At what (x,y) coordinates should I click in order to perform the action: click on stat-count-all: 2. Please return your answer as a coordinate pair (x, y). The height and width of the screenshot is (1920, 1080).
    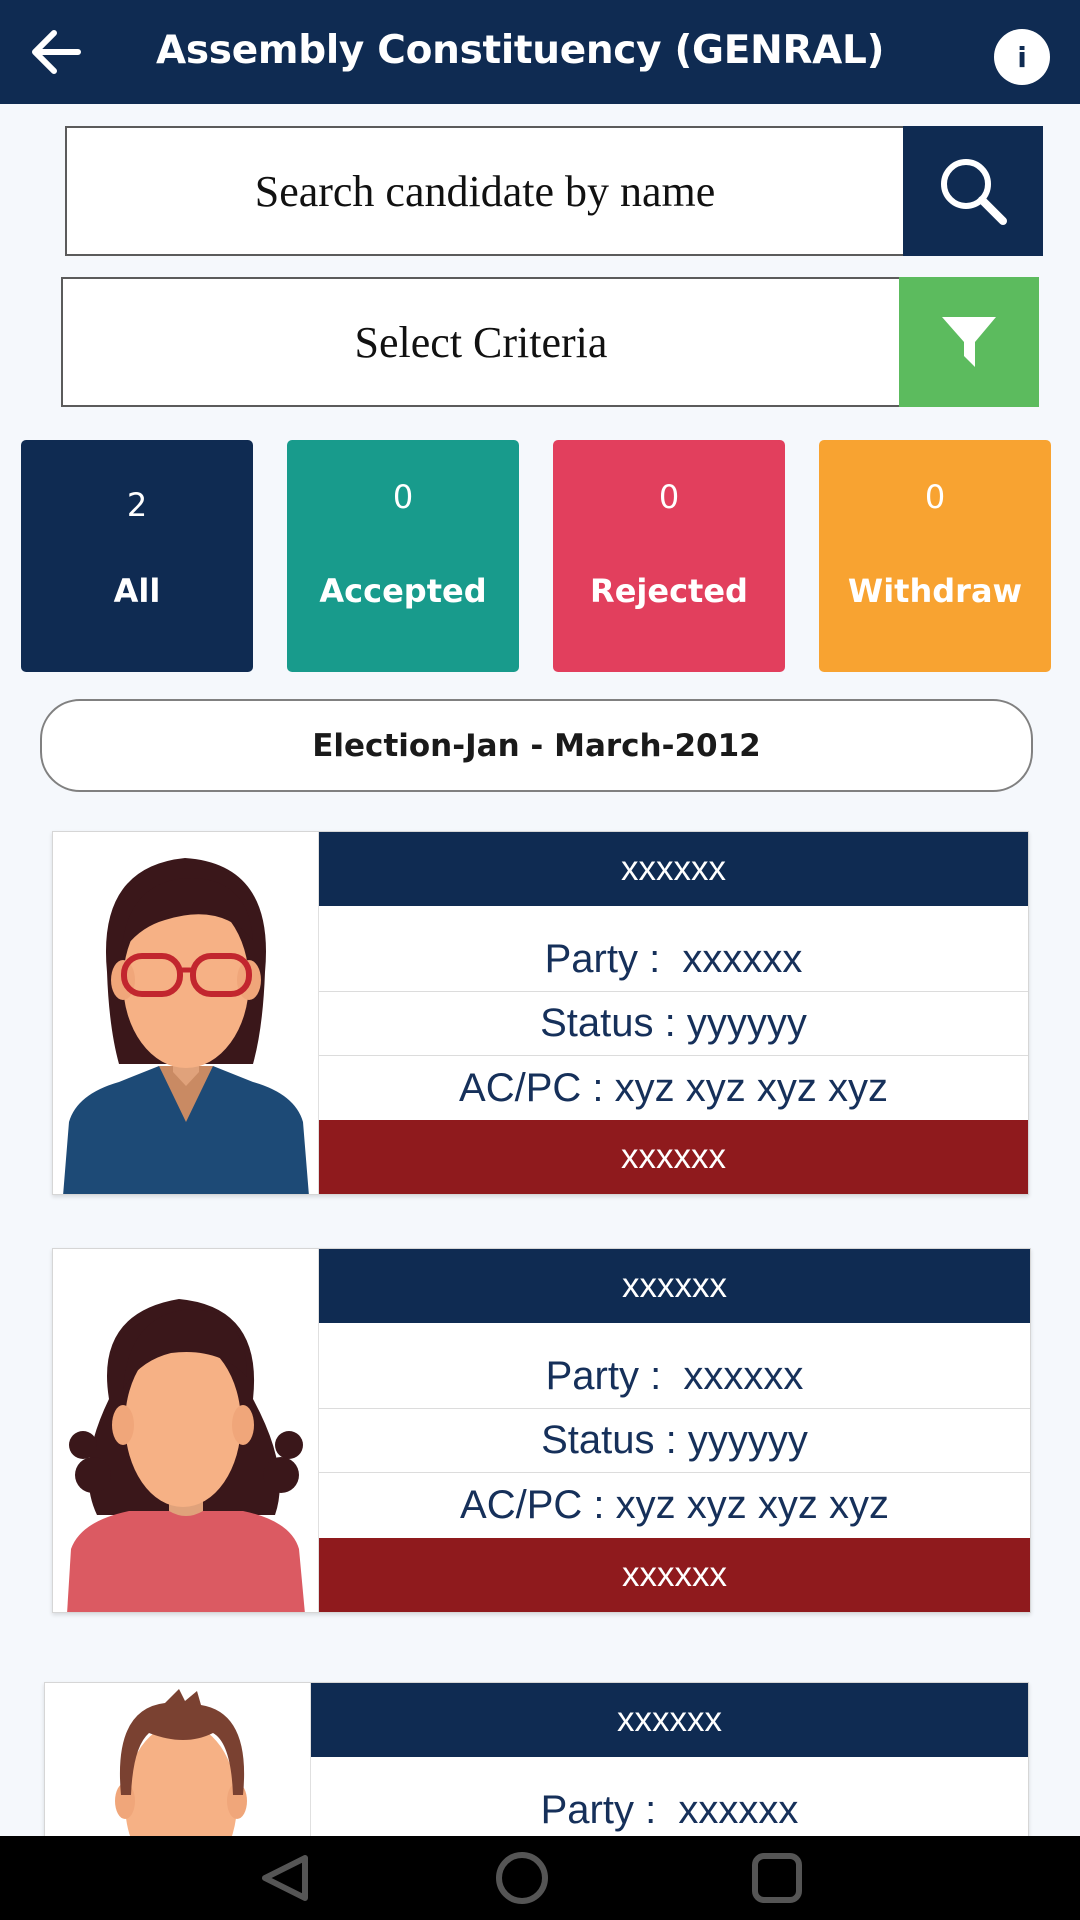
    Looking at the image, I should click on (137, 505).